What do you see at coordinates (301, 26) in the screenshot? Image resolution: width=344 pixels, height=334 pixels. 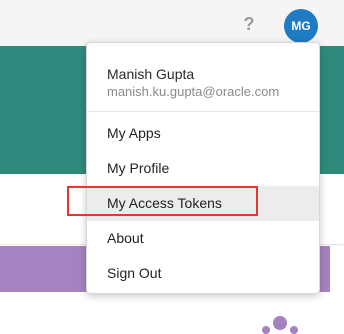 I see `user-avatar-button: MG` at bounding box center [301, 26].